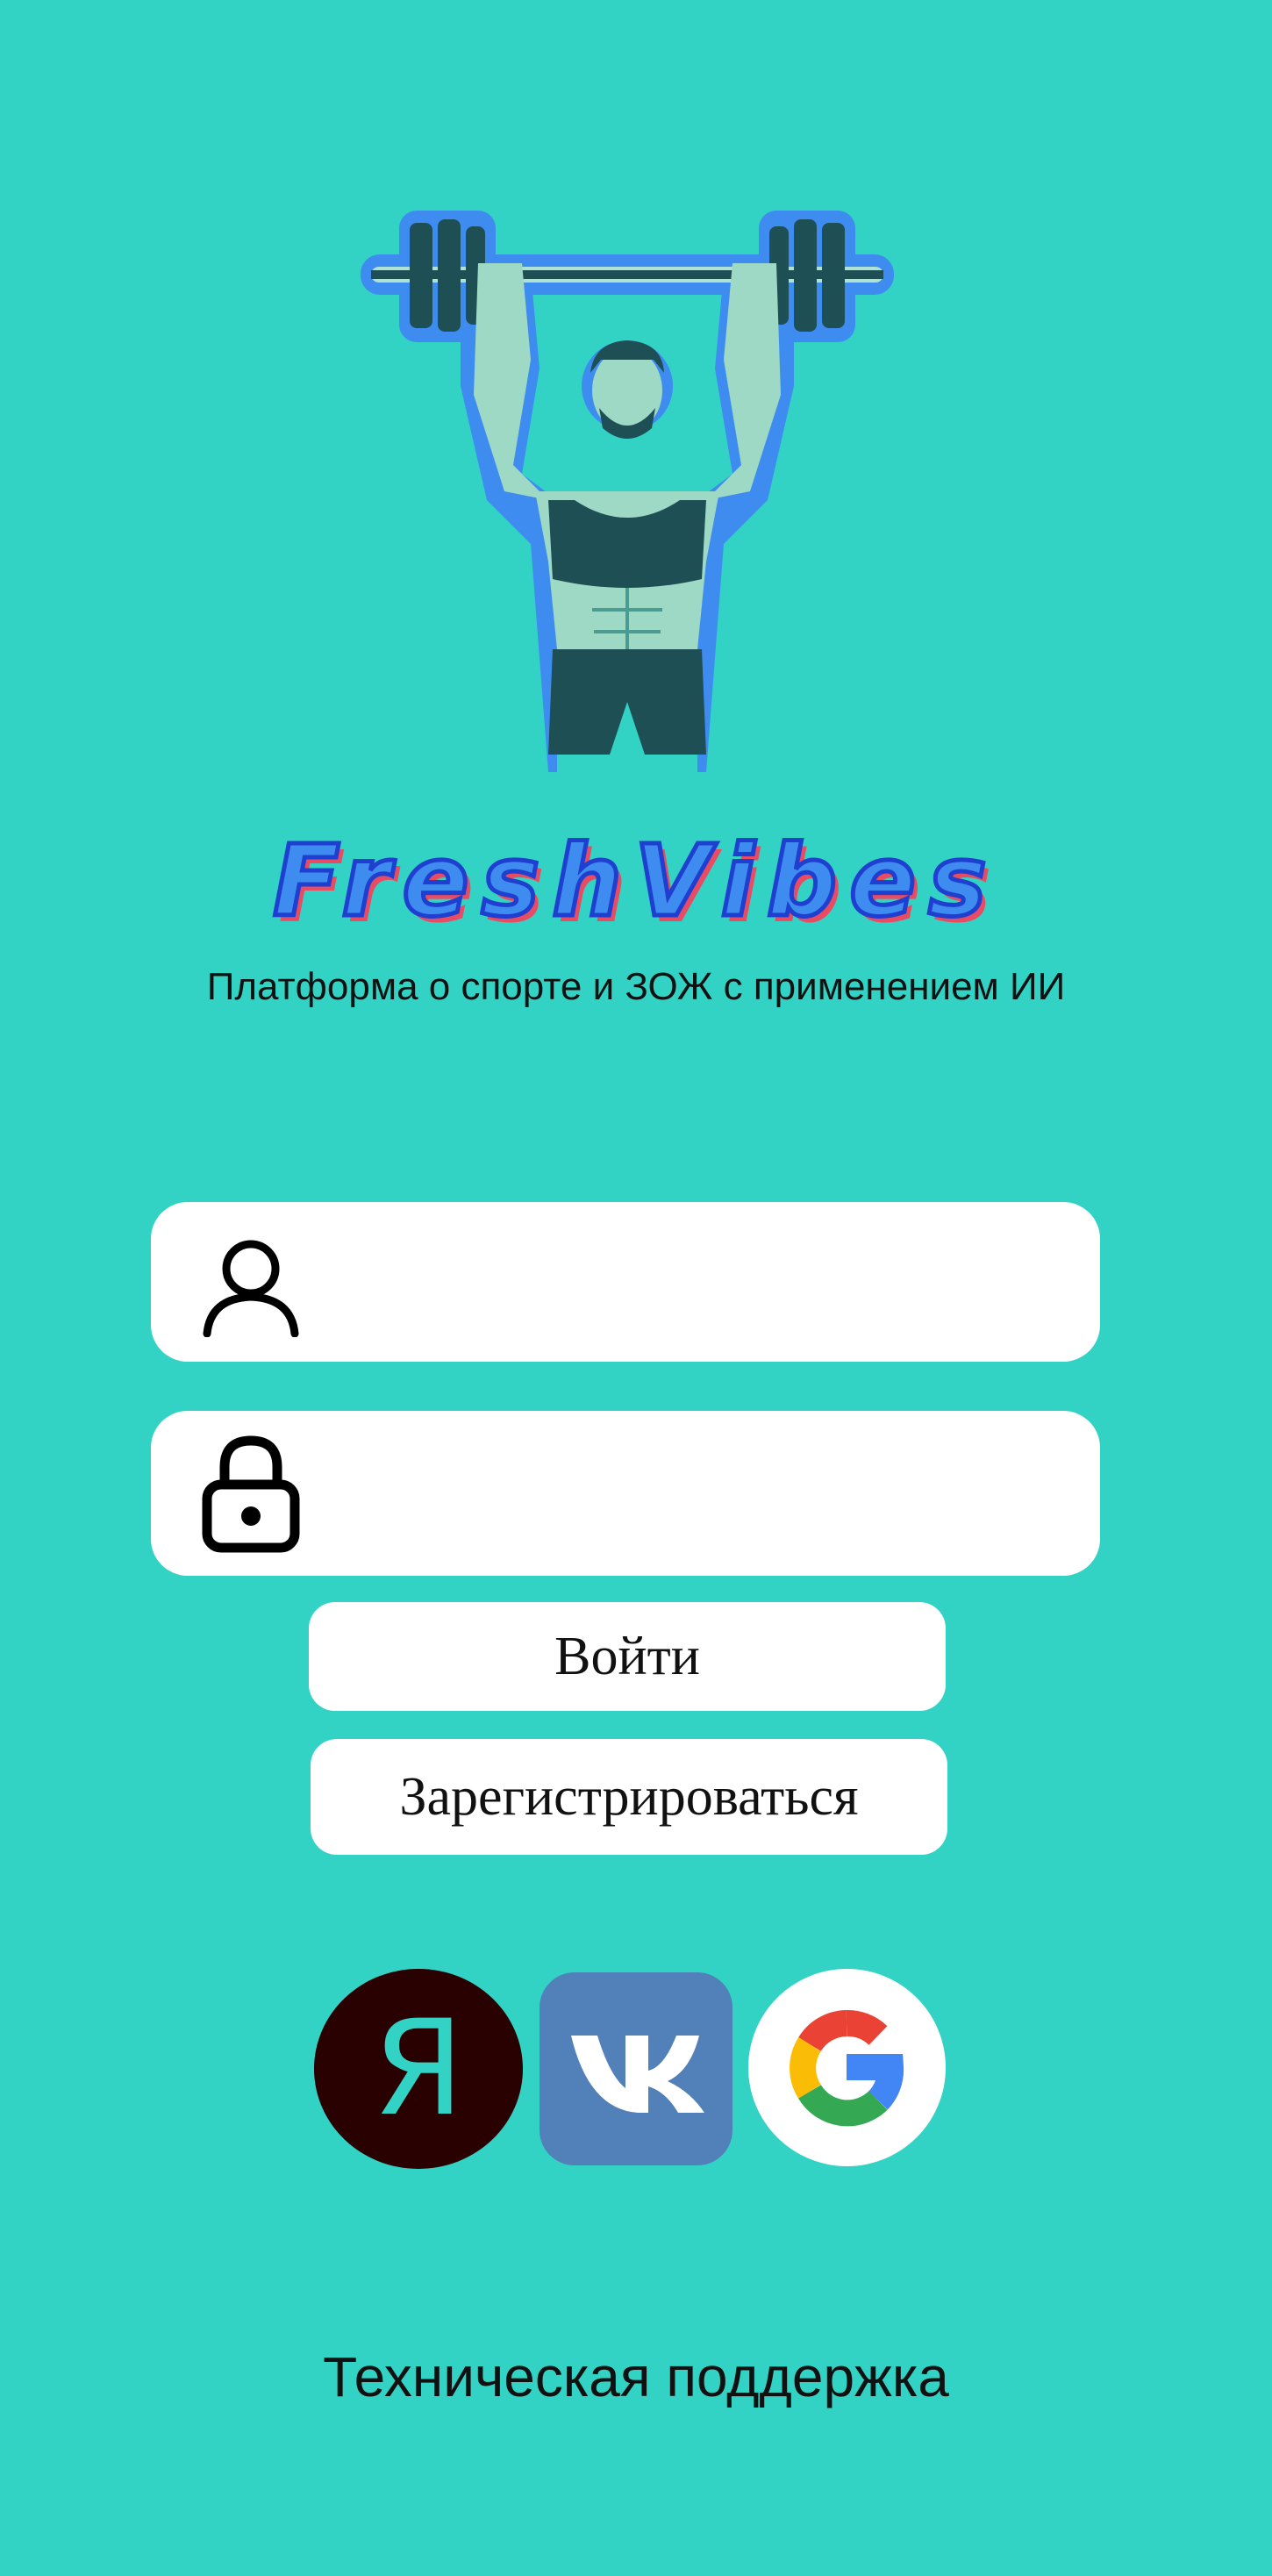 The image size is (1272, 2576). I want to click on lock-icon, so click(251, 1494).